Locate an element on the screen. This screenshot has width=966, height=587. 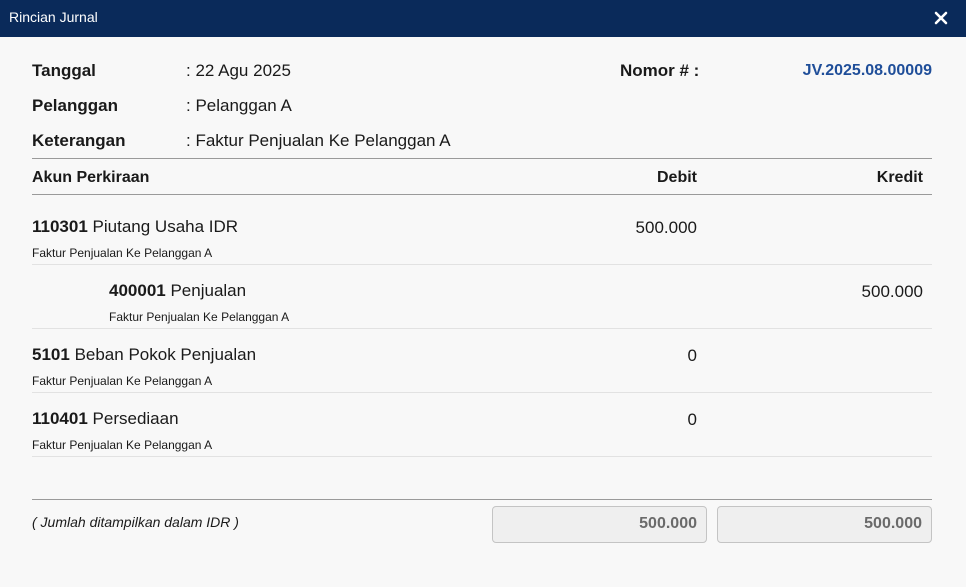
tanggal-value: : 22 Agu 2025 is located at coordinates (238, 70).